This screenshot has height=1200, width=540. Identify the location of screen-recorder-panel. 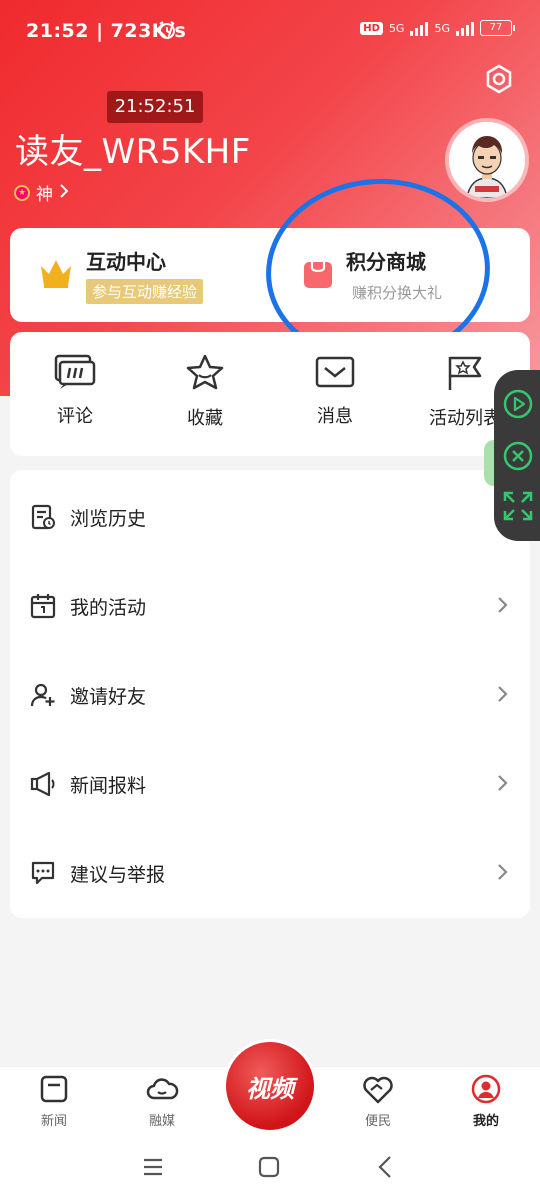
(517, 455).